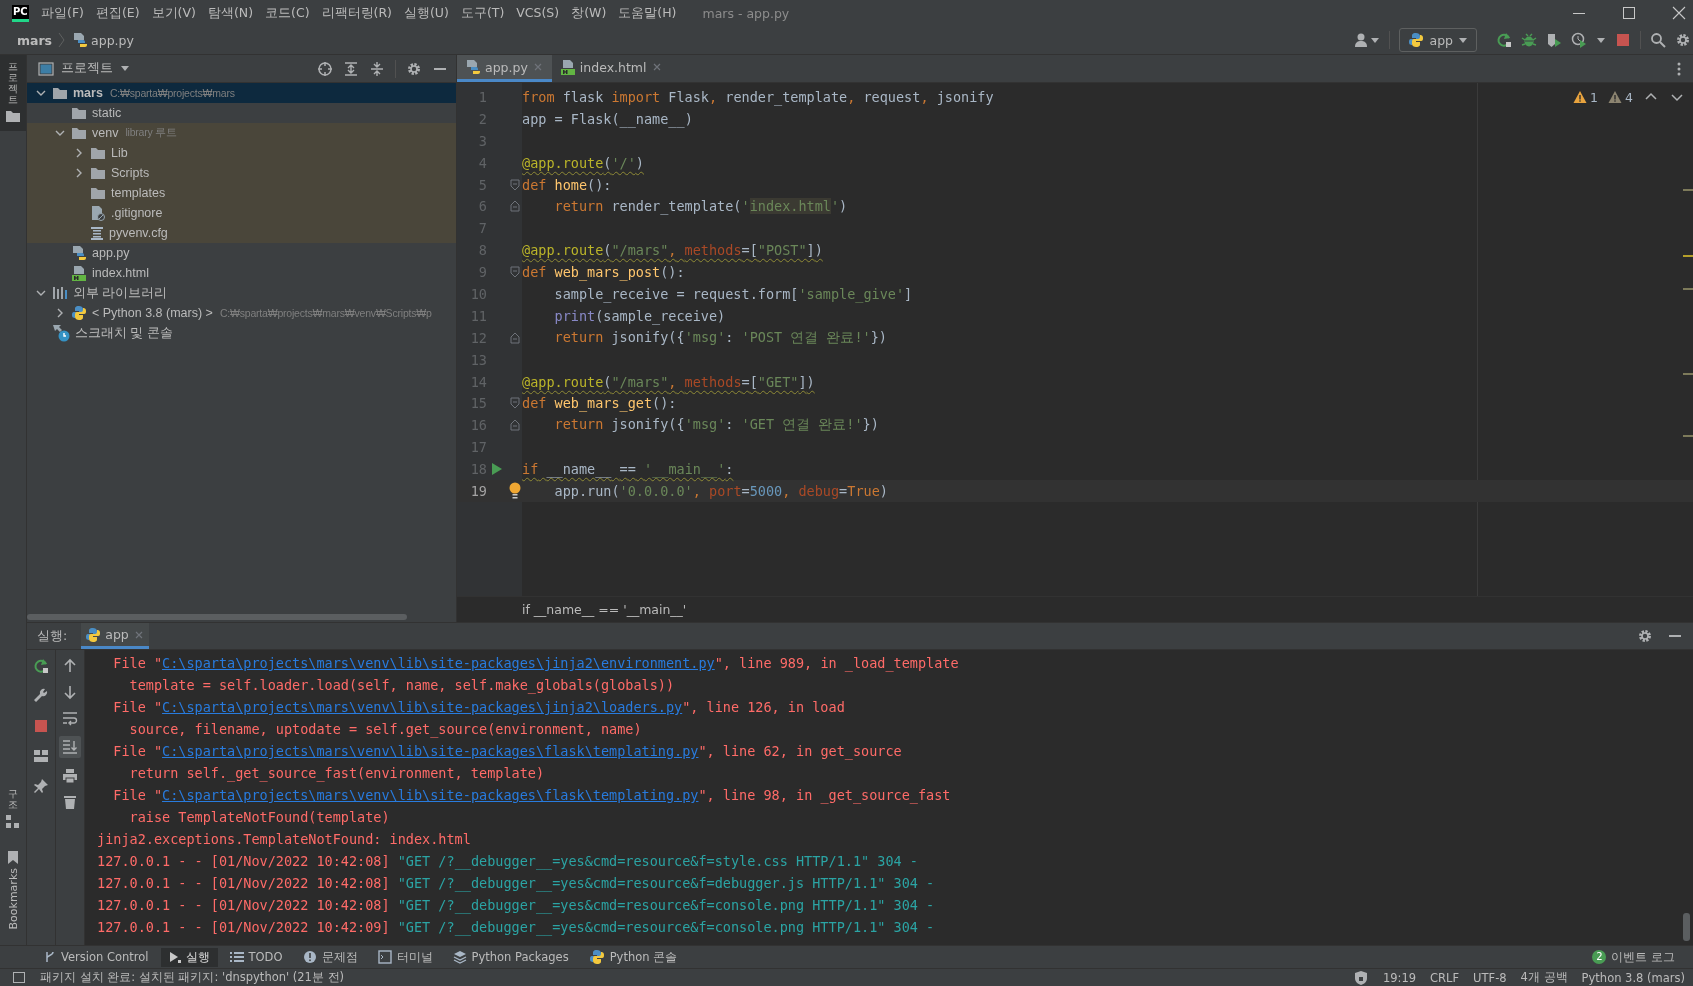 This screenshot has width=1693, height=986. What do you see at coordinates (1445, 977) in the screenshot?
I see `status-item: CRLF` at bounding box center [1445, 977].